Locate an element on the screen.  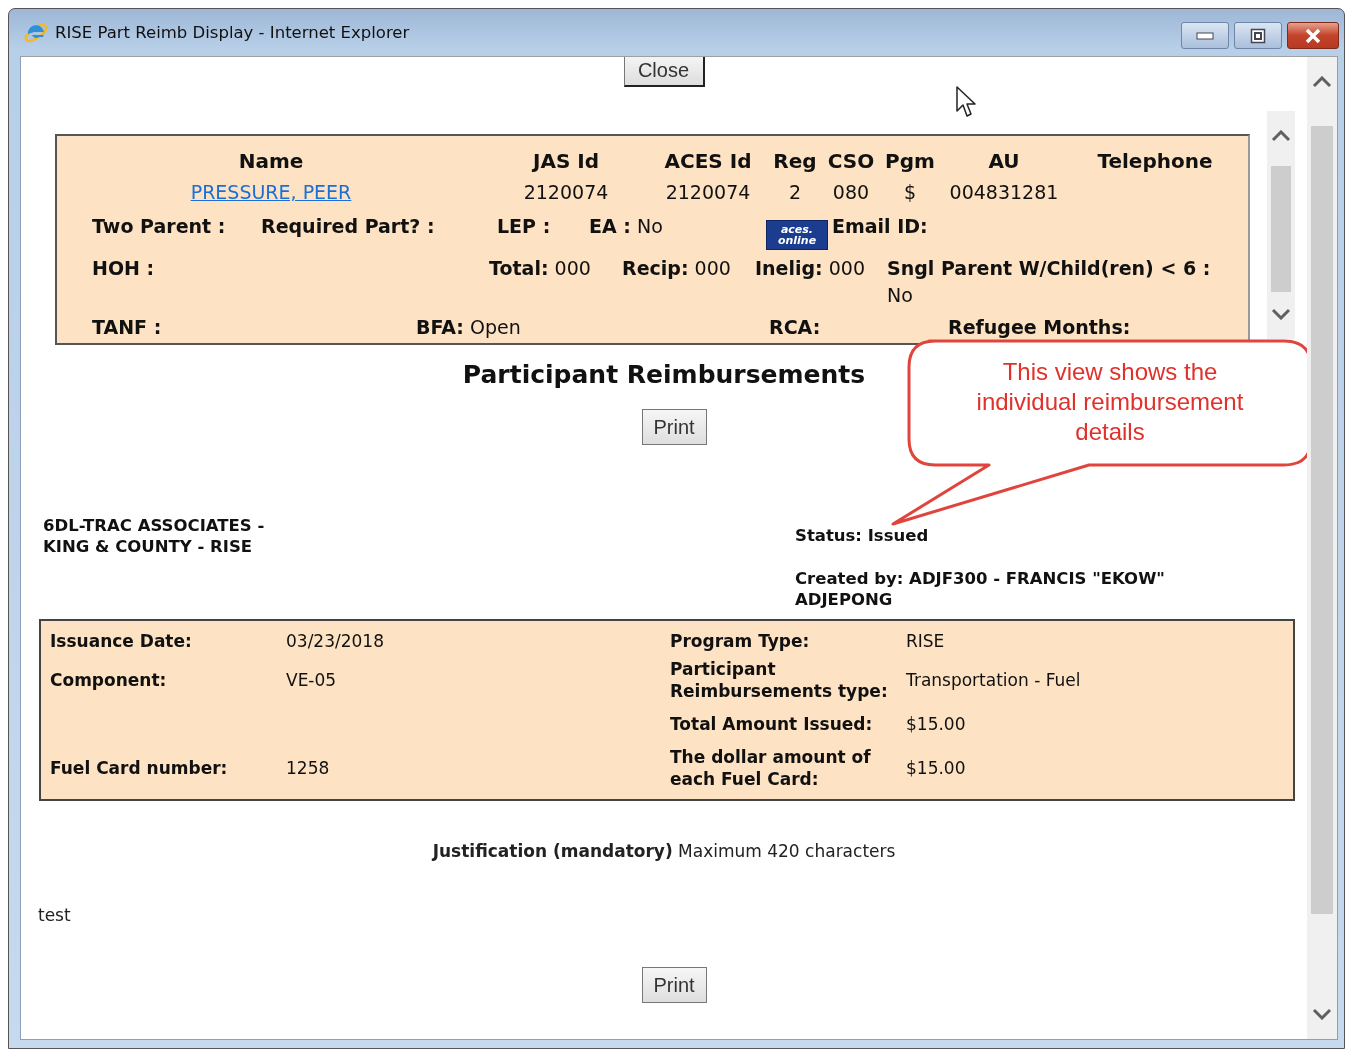
field-text: Recip: 000 is located at coordinates (677, 268).